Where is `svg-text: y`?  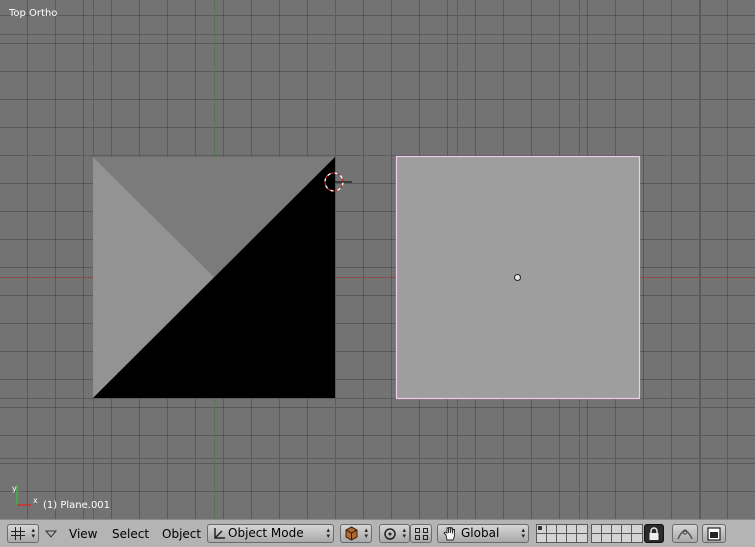 svg-text: y is located at coordinates (14, 488).